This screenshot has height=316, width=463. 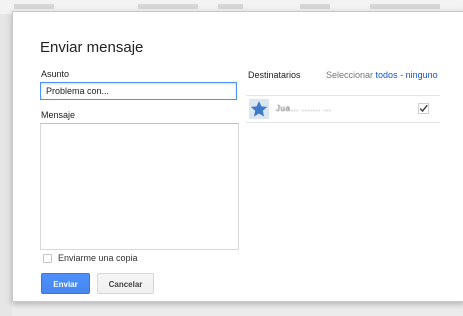 What do you see at coordinates (58, 115) in the screenshot?
I see `message-label: Mensaje` at bounding box center [58, 115].